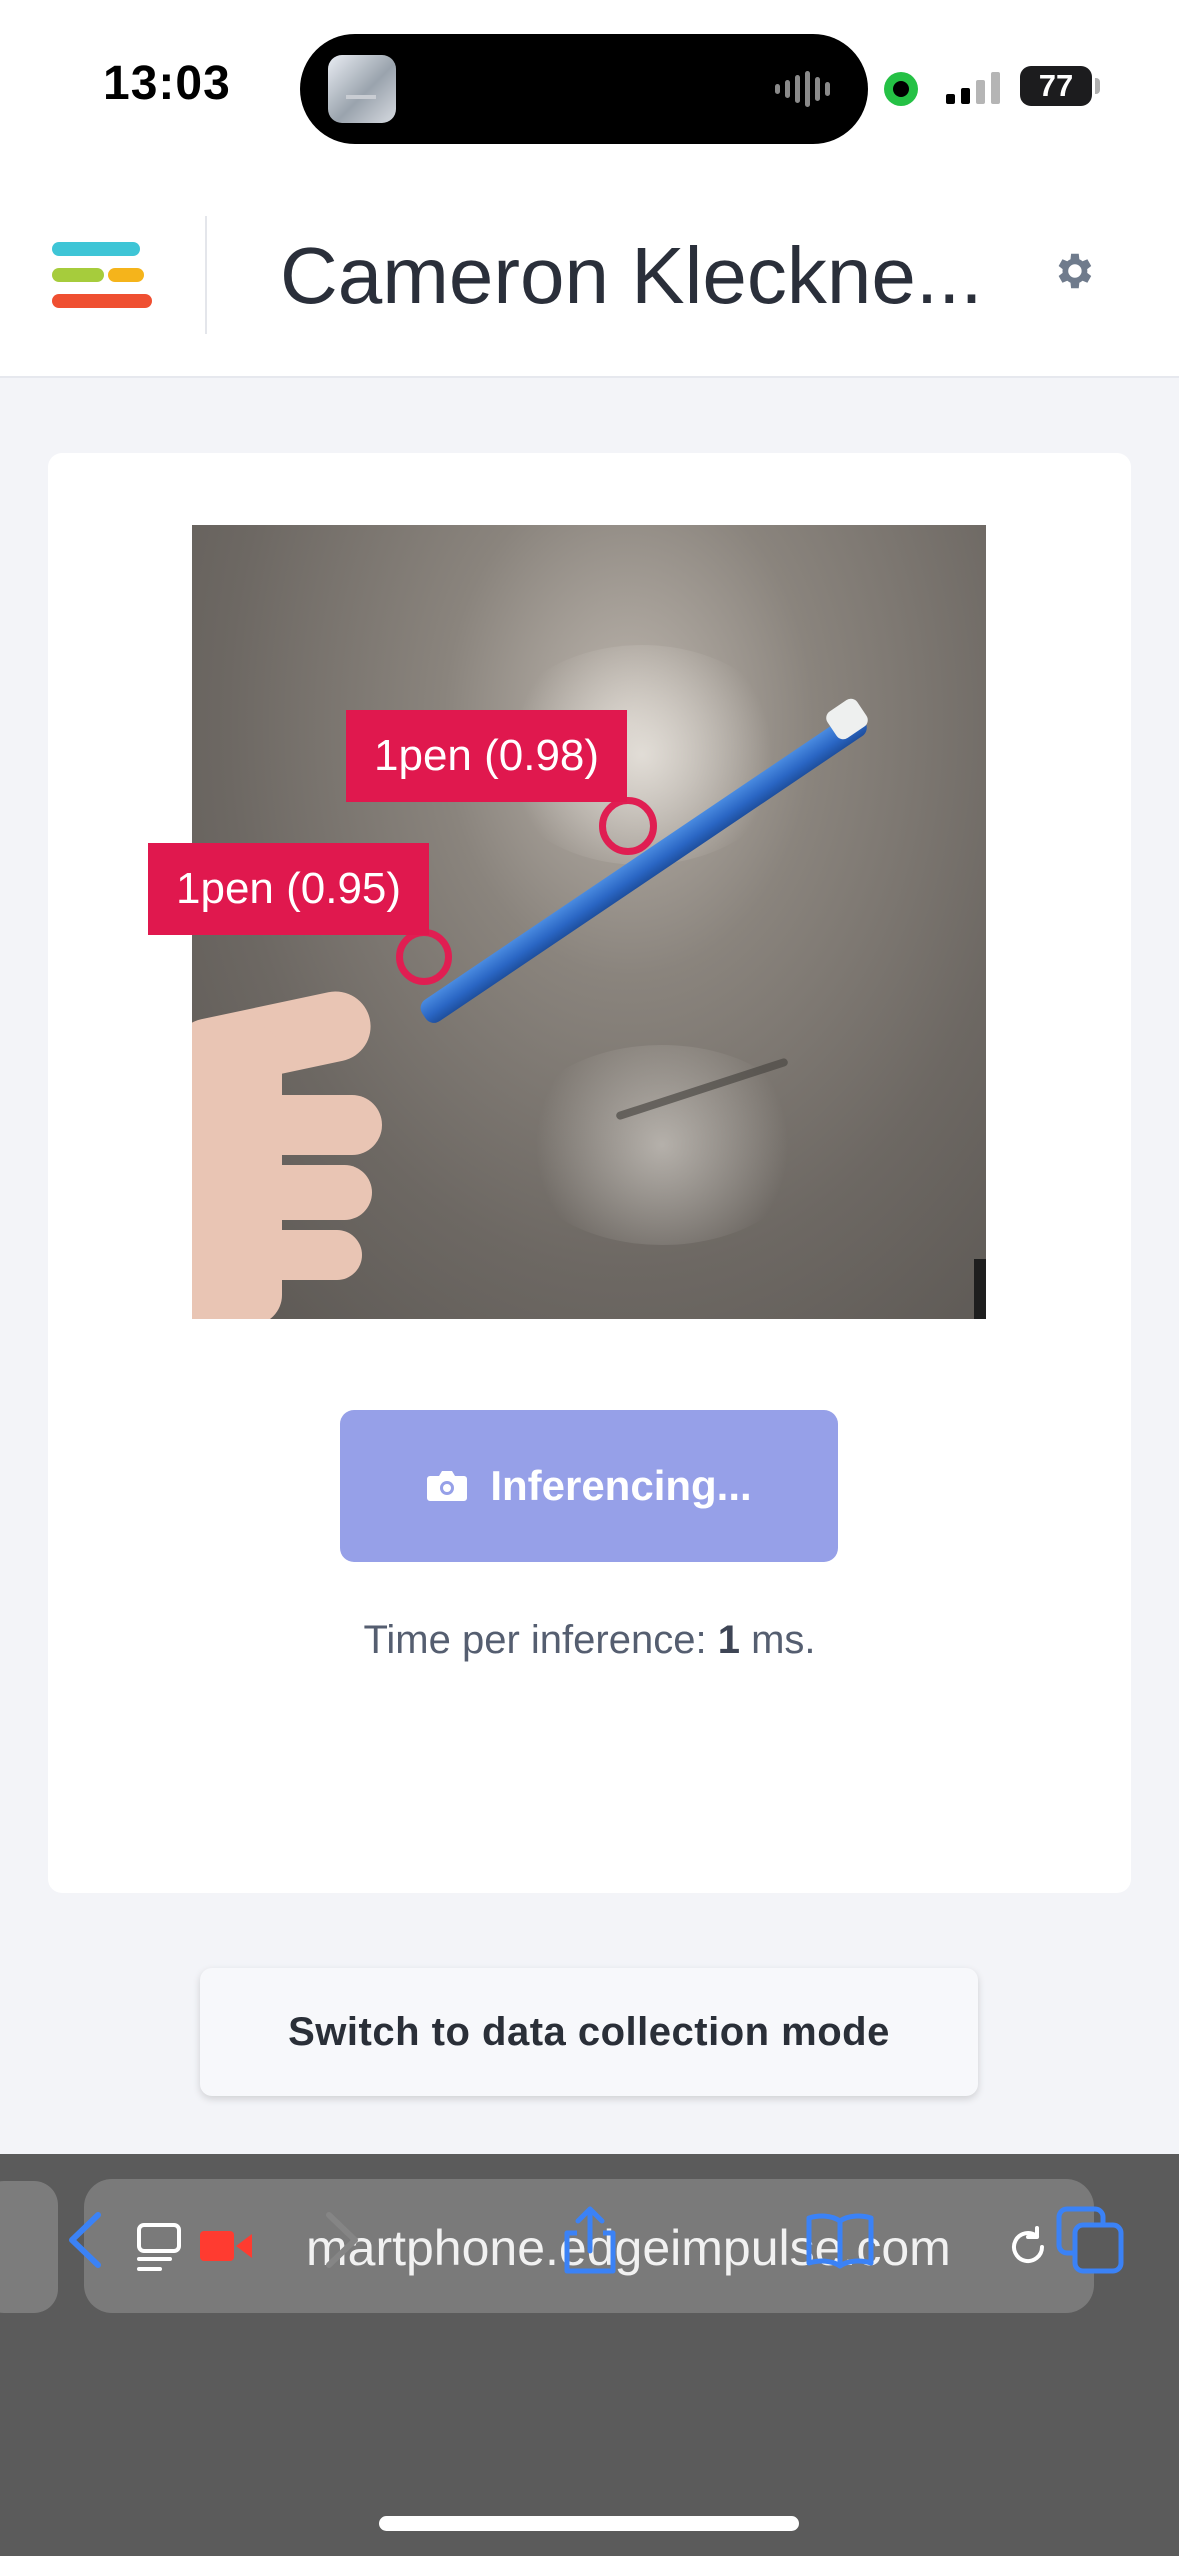  What do you see at coordinates (728, 1640) in the screenshot?
I see `time-per-inference-value: 1` at bounding box center [728, 1640].